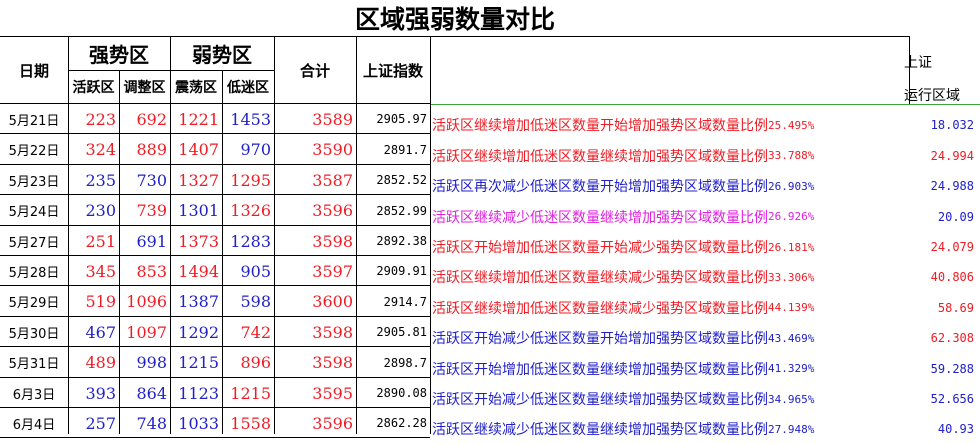  What do you see at coordinates (401, 393) in the screenshot?
I see `sh-index-value: 2890.08` at bounding box center [401, 393].